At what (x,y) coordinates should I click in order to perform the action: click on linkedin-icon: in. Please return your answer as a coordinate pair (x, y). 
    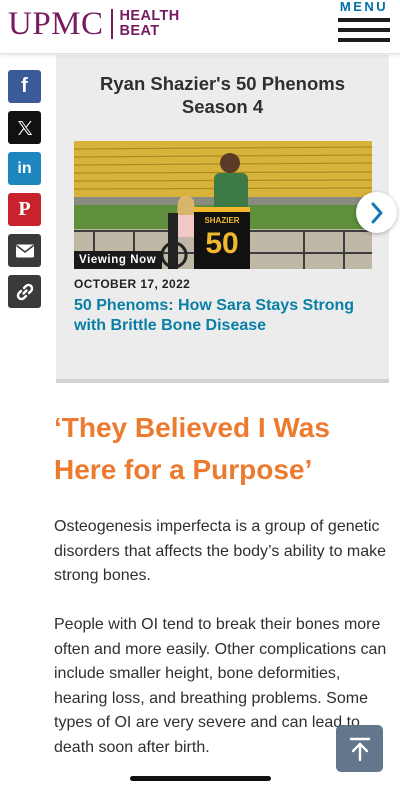
    Looking at the image, I should click on (24, 168).